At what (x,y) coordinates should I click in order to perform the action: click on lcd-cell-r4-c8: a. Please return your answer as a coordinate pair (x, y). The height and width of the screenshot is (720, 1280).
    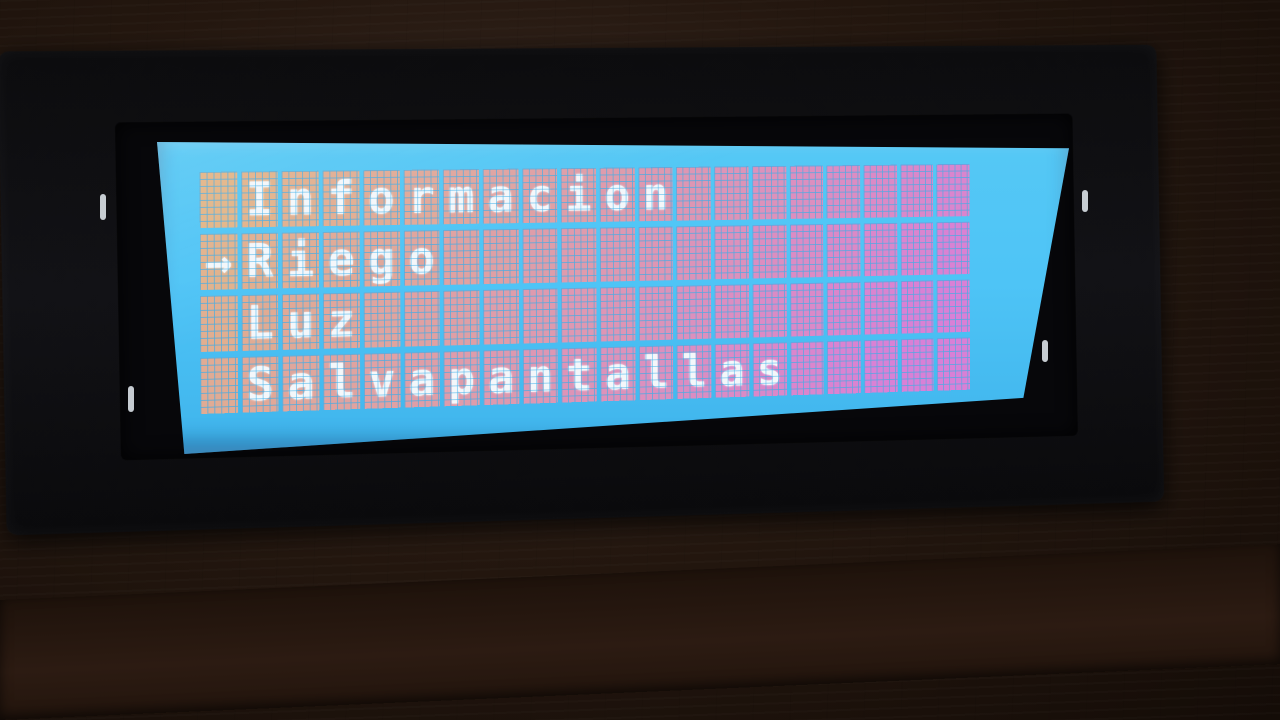
    Looking at the image, I should click on (501, 377).